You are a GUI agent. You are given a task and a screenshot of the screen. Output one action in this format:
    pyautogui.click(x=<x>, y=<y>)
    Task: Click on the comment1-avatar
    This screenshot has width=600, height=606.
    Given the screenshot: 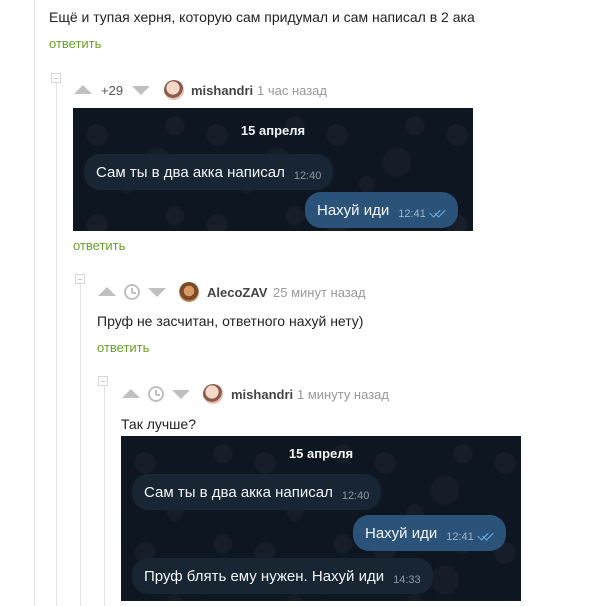 What is the action you would take?
    pyautogui.click(x=174, y=90)
    